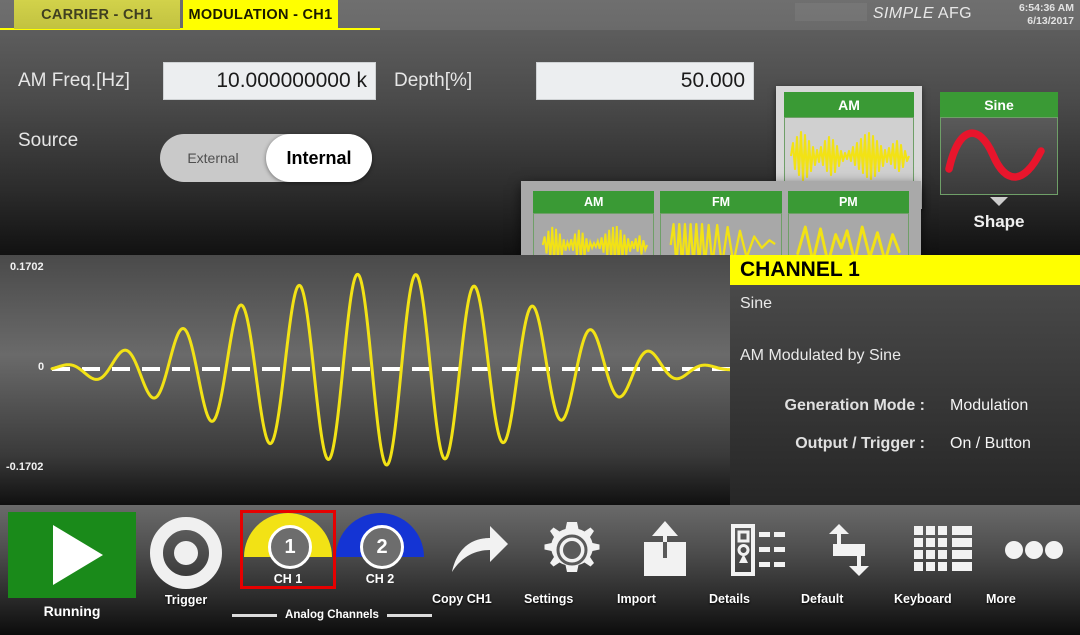 The height and width of the screenshot is (635, 1080). I want to click on analog-rule-right, so click(409, 615).